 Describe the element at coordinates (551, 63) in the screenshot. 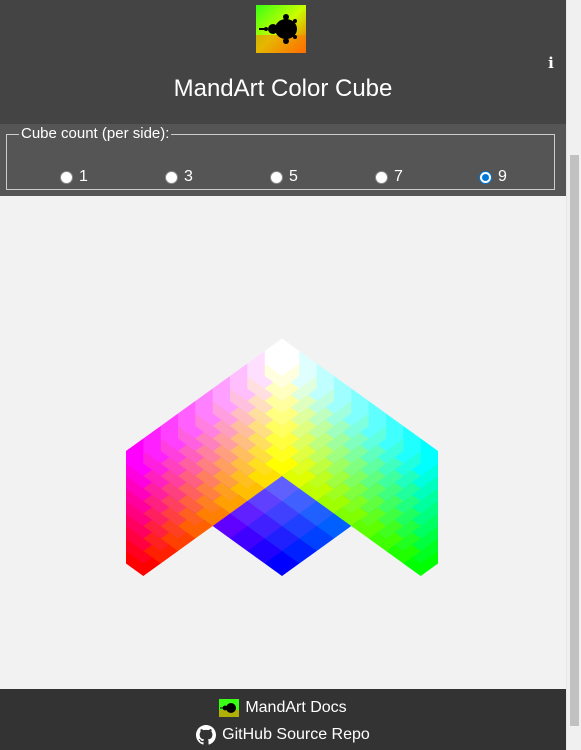

I see `info-icon: i` at that location.